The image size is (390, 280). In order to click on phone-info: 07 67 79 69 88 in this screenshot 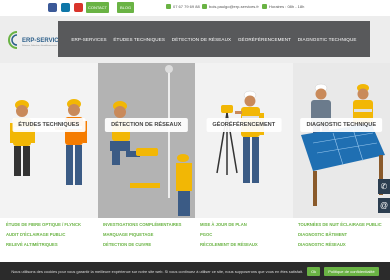, I will do `click(183, 6)`.